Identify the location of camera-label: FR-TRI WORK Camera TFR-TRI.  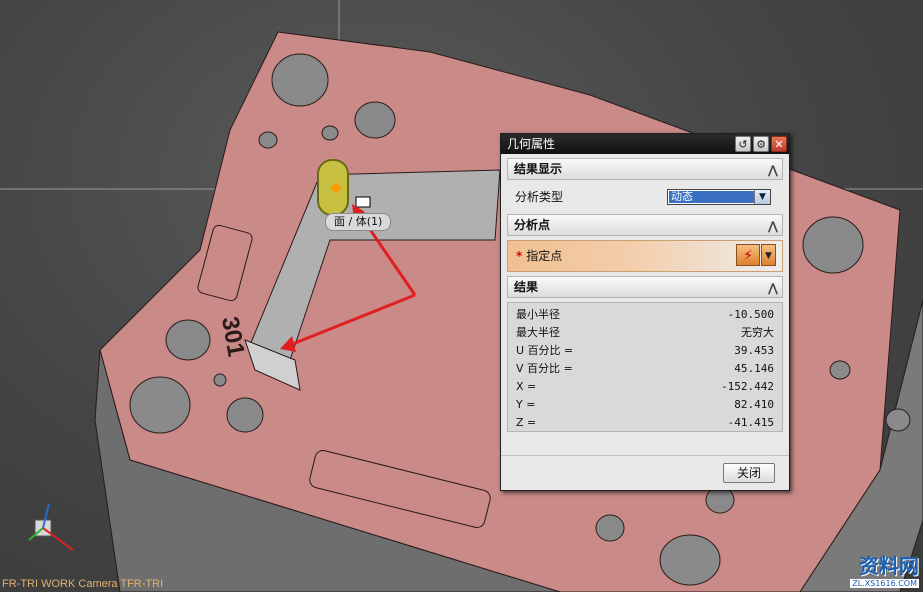
(83, 584).